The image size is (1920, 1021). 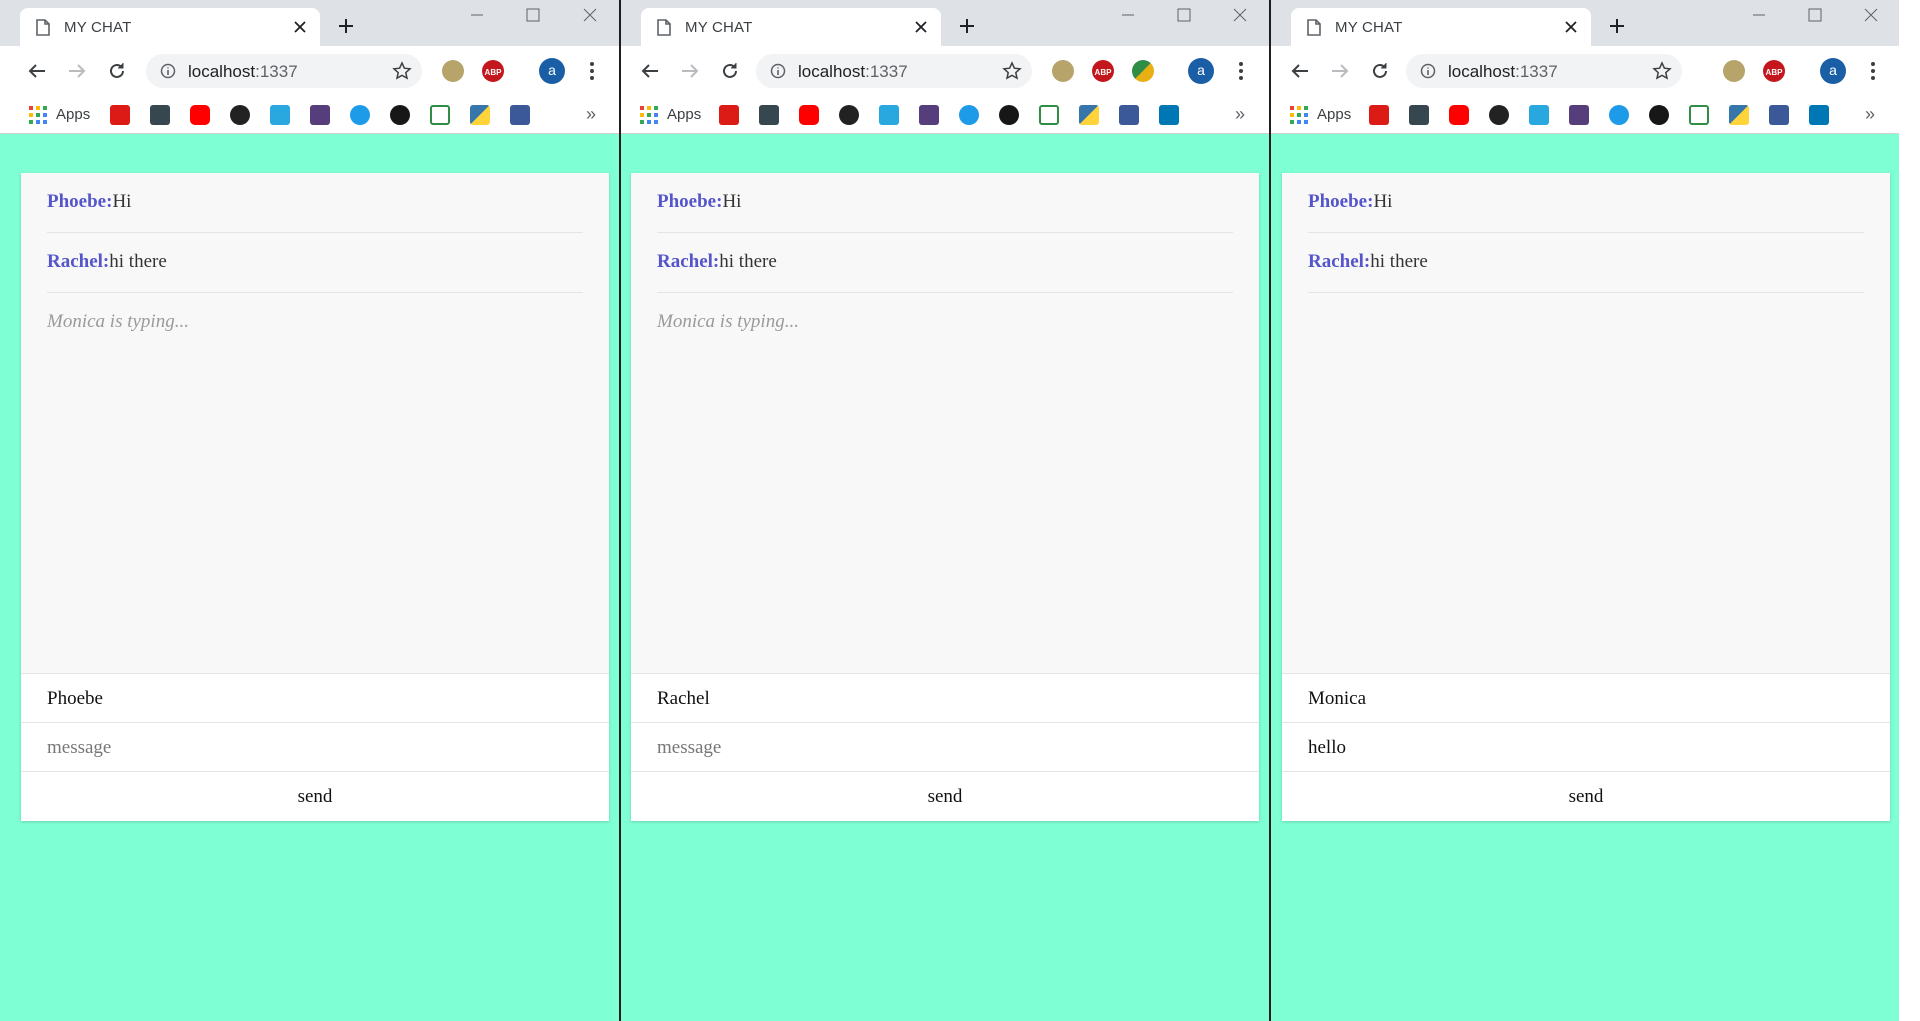 I want to click on globe-extension-icon, so click(x=1143, y=71).